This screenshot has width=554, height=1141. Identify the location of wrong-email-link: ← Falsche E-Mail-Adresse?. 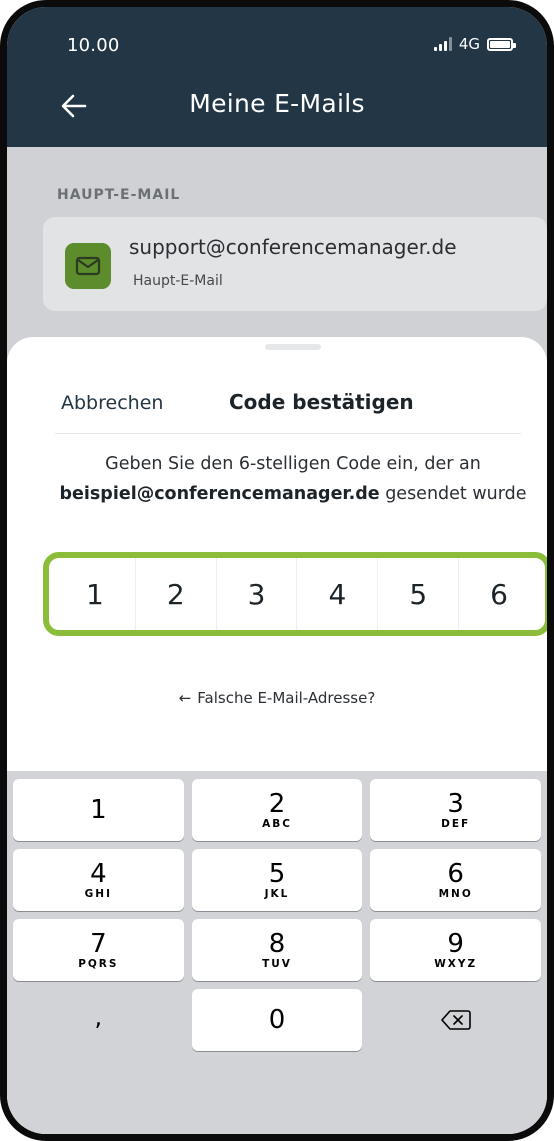
(277, 698).